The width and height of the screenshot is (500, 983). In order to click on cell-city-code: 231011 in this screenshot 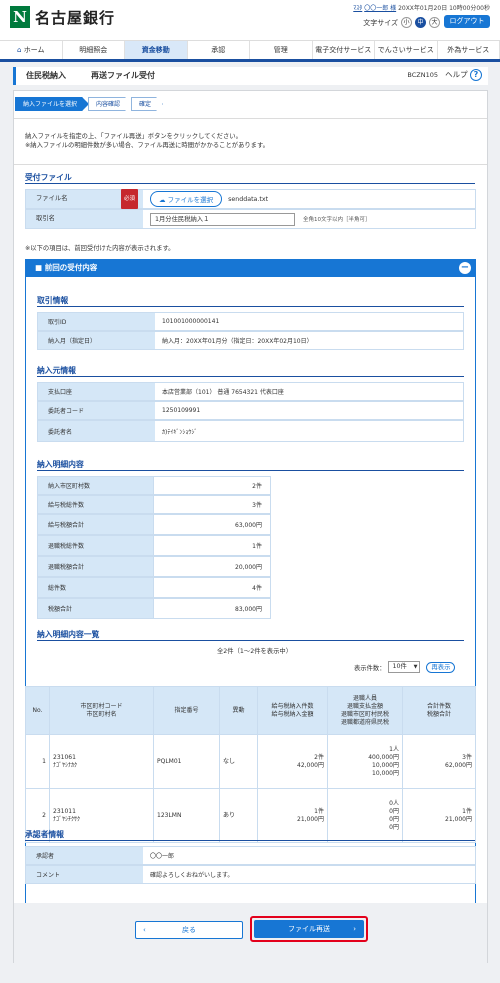, I will do `click(64, 811)`.